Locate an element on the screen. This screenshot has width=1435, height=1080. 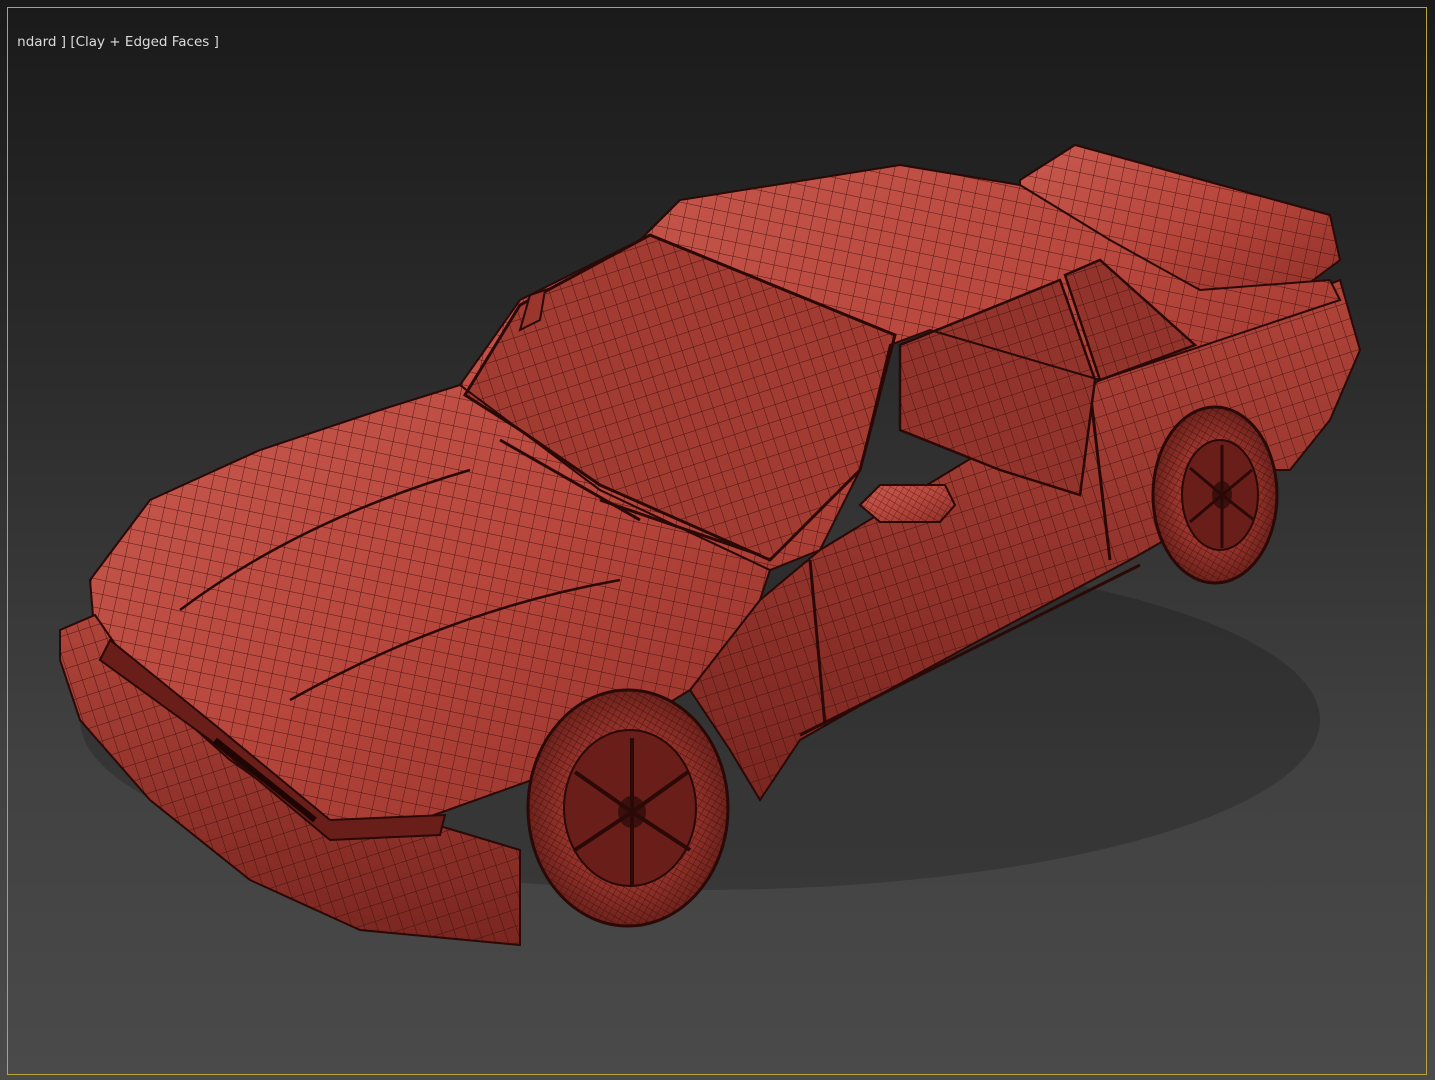
side-mirror is located at coordinates (907, 503).